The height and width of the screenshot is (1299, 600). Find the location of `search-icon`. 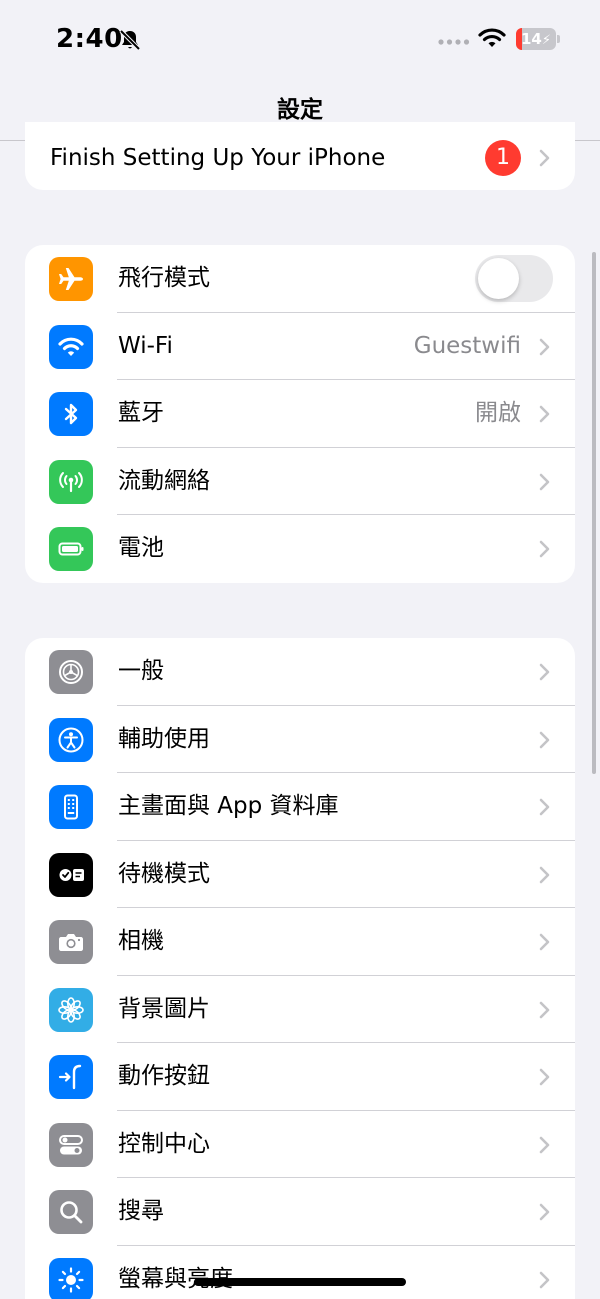

search-icon is located at coordinates (71, 1212).